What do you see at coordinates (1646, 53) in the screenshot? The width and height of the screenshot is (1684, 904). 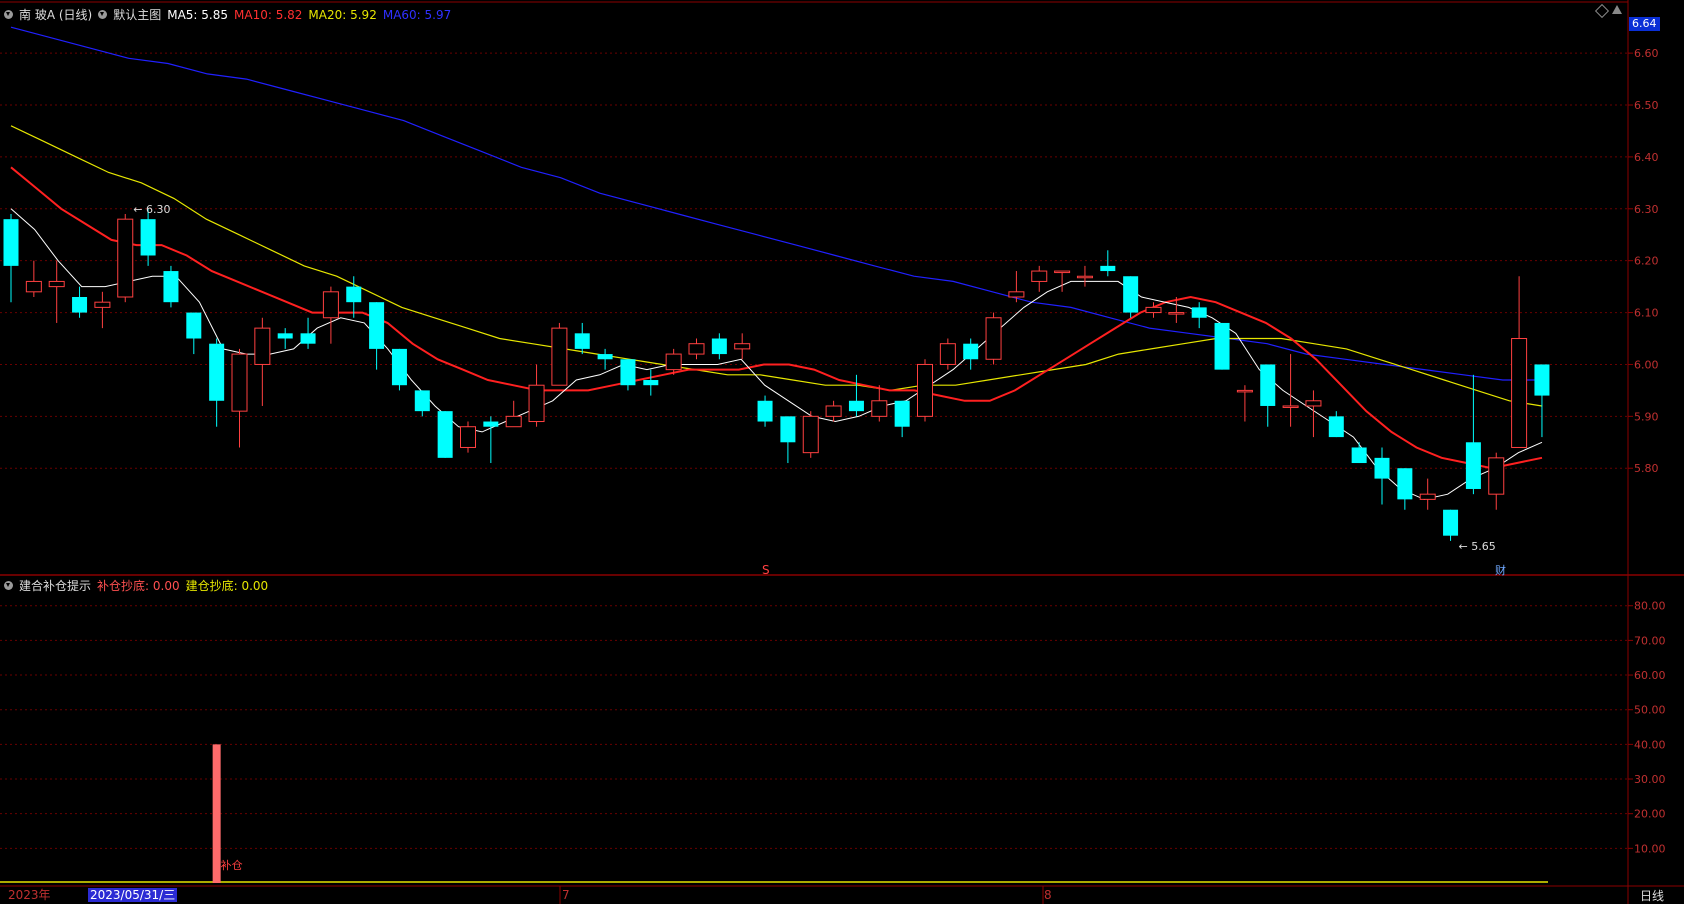 I see `price-tick-label: 6.60` at bounding box center [1646, 53].